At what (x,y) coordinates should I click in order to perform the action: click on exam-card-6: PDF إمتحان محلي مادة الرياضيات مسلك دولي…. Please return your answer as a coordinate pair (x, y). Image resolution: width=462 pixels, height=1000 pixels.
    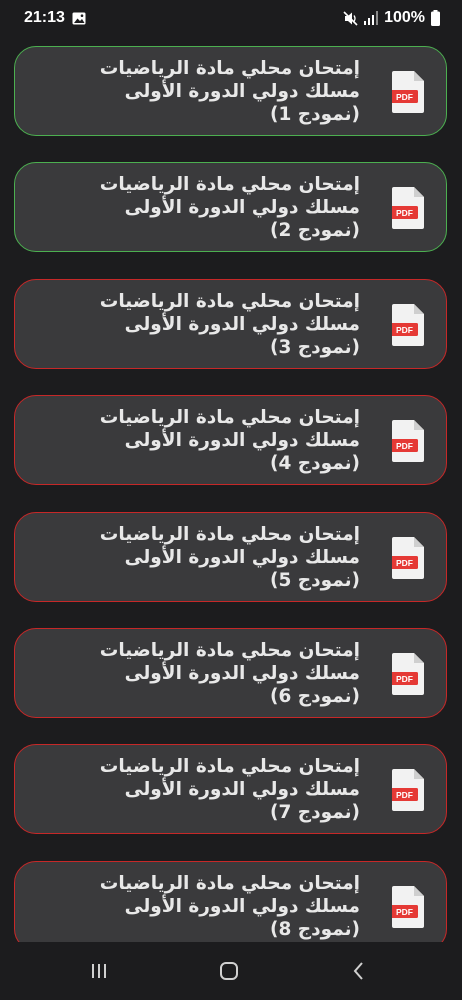
    Looking at the image, I should click on (230, 673).